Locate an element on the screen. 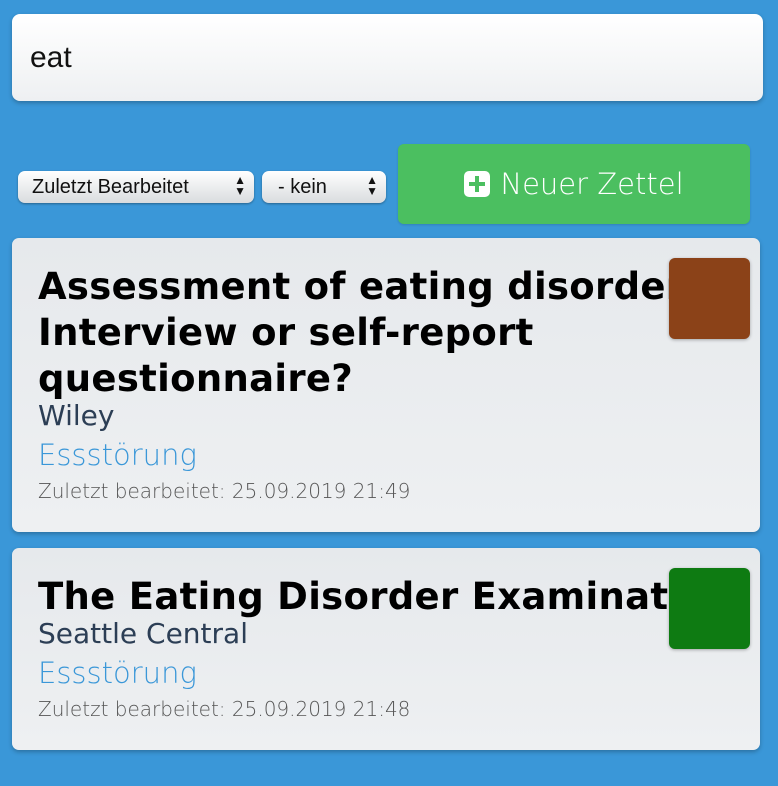  note-publisher: Wiley is located at coordinates (76, 415).